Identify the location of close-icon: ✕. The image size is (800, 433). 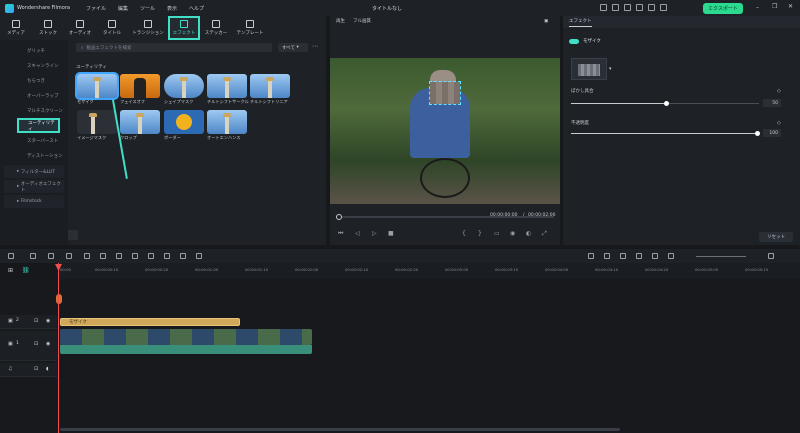
(790, 6).